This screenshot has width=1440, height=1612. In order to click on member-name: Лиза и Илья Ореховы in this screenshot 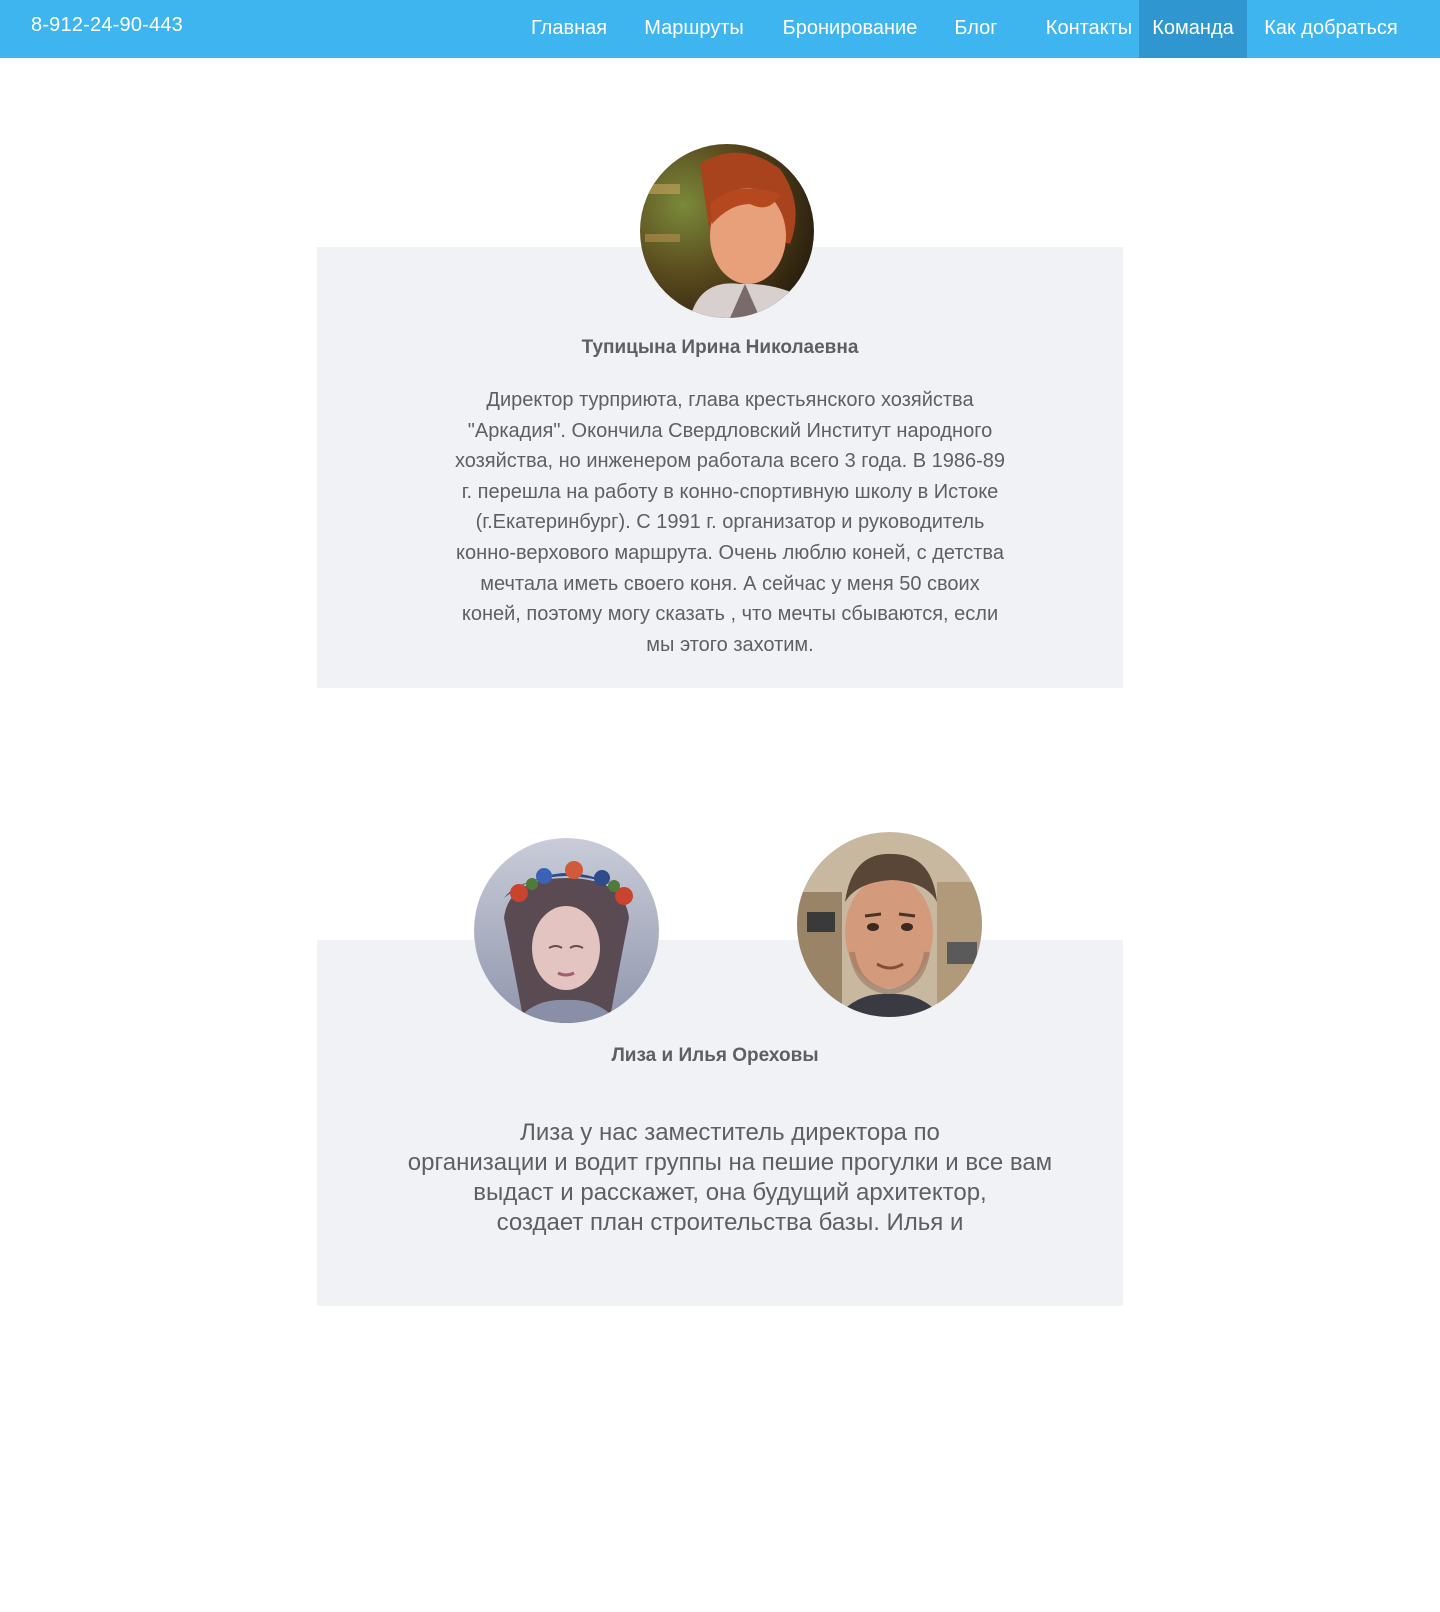, I will do `click(715, 1055)`.